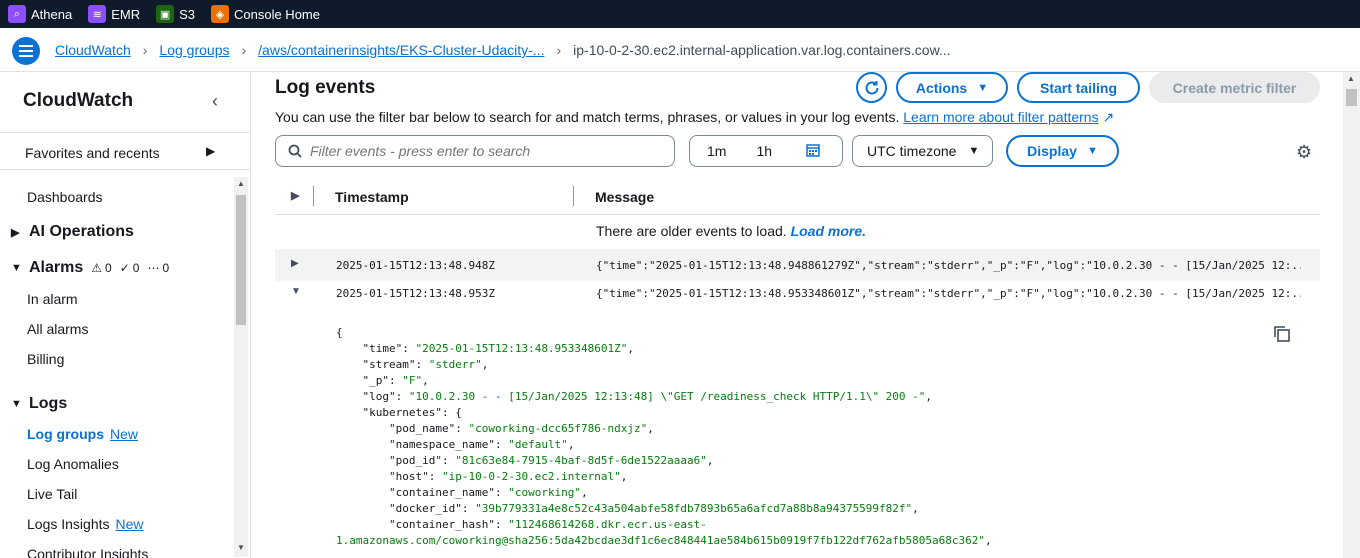  What do you see at coordinates (1234, 87) in the screenshot?
I see `create-metric-filter-button: Create metric filter` at bounding box center [1234, 87].